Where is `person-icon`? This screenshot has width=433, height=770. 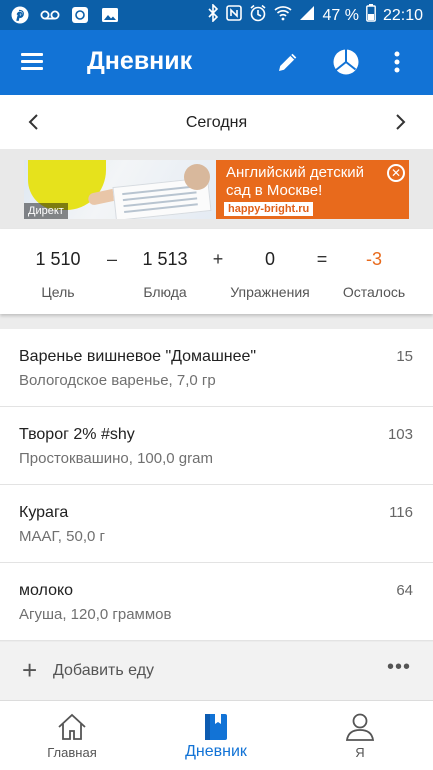 person-icon is located at coordinates (360, 727).